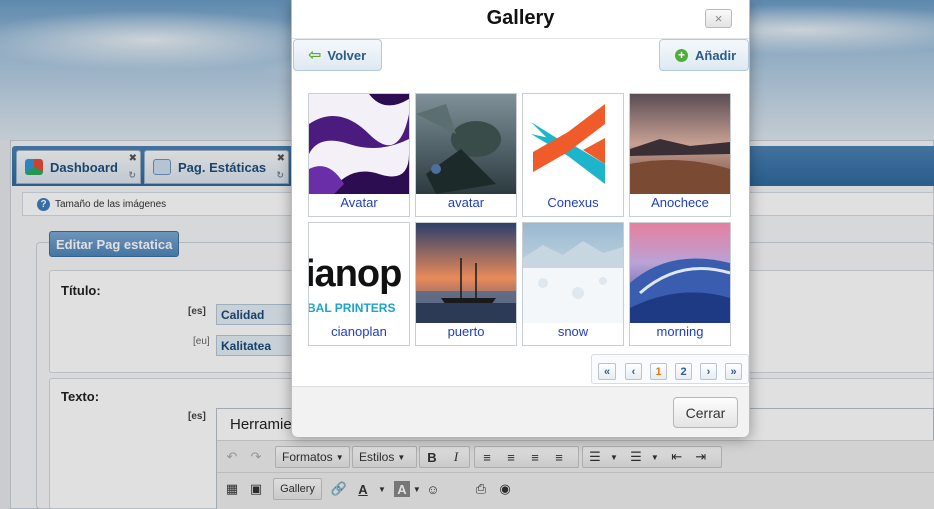  Describe the element at coordinates (718, 18) in the screenshot. I see `modal-close-button: ×` at that location.